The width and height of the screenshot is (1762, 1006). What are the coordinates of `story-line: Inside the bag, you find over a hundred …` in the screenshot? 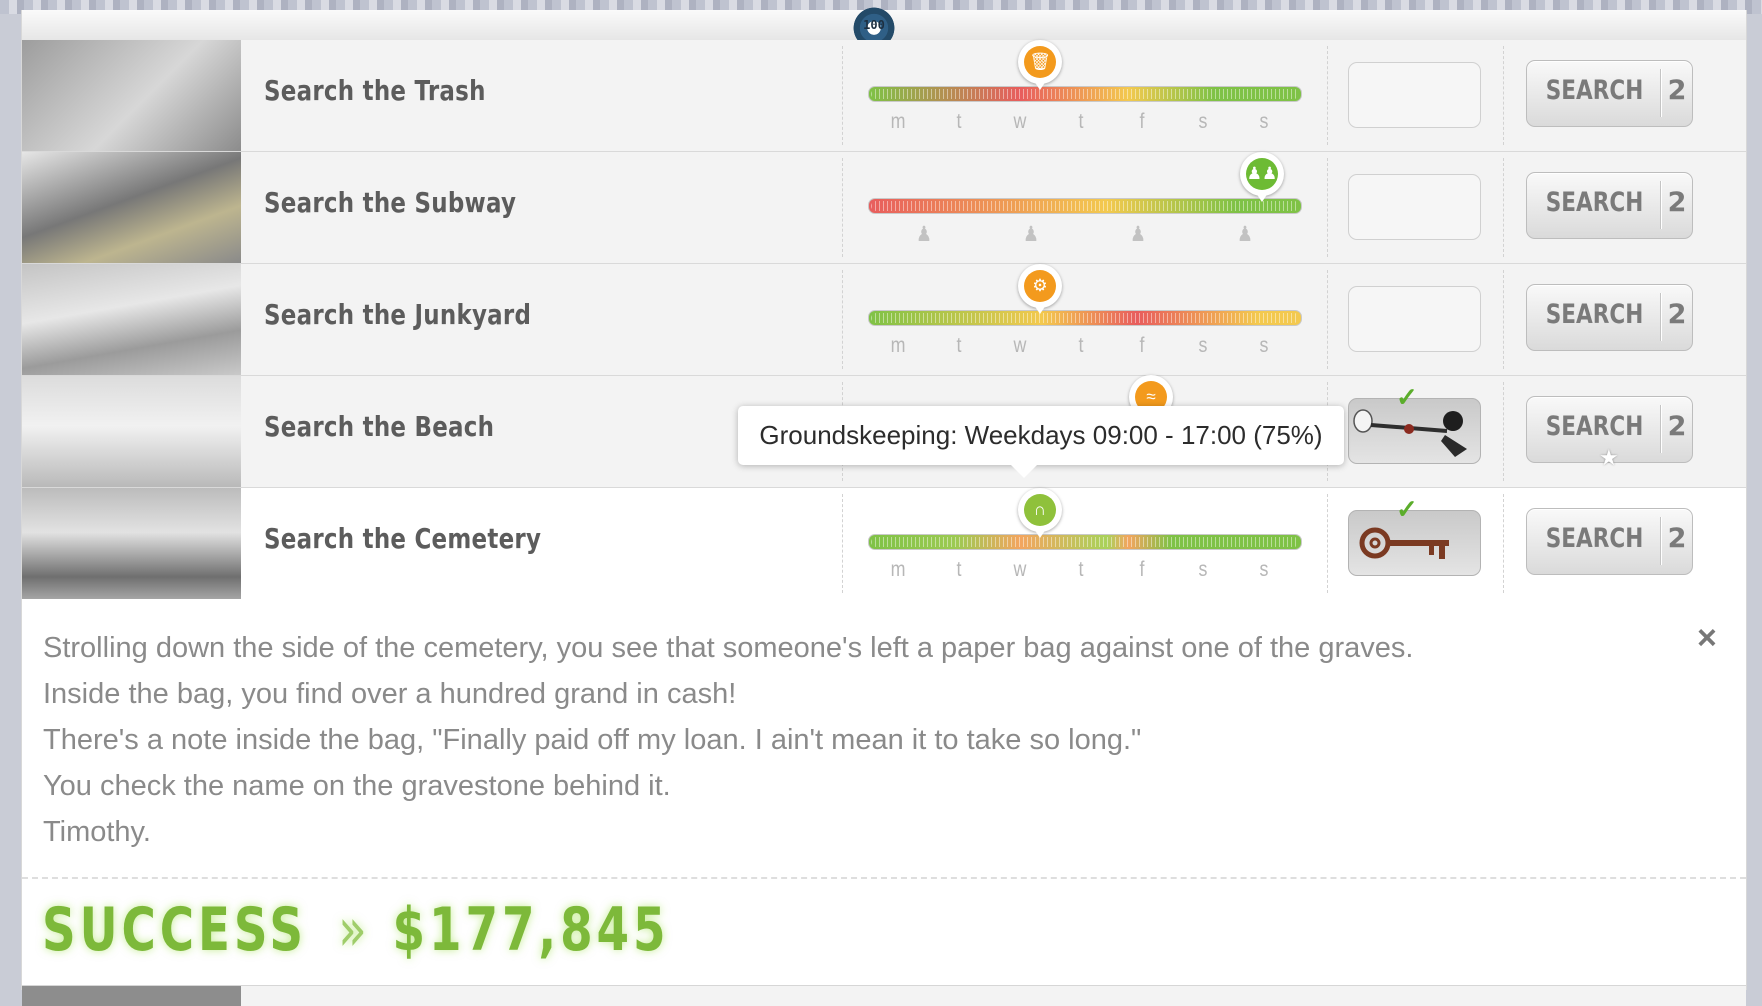 It's located at (390, 694).